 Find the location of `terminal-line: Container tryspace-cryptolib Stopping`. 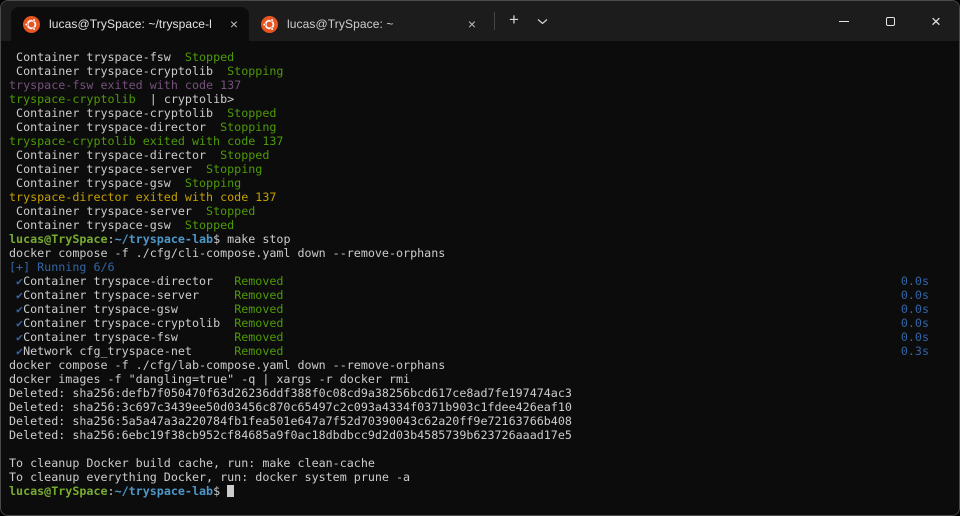

terminal-line: Container tryspace-cryptolib Stopping is located at coordinates (484, 71).